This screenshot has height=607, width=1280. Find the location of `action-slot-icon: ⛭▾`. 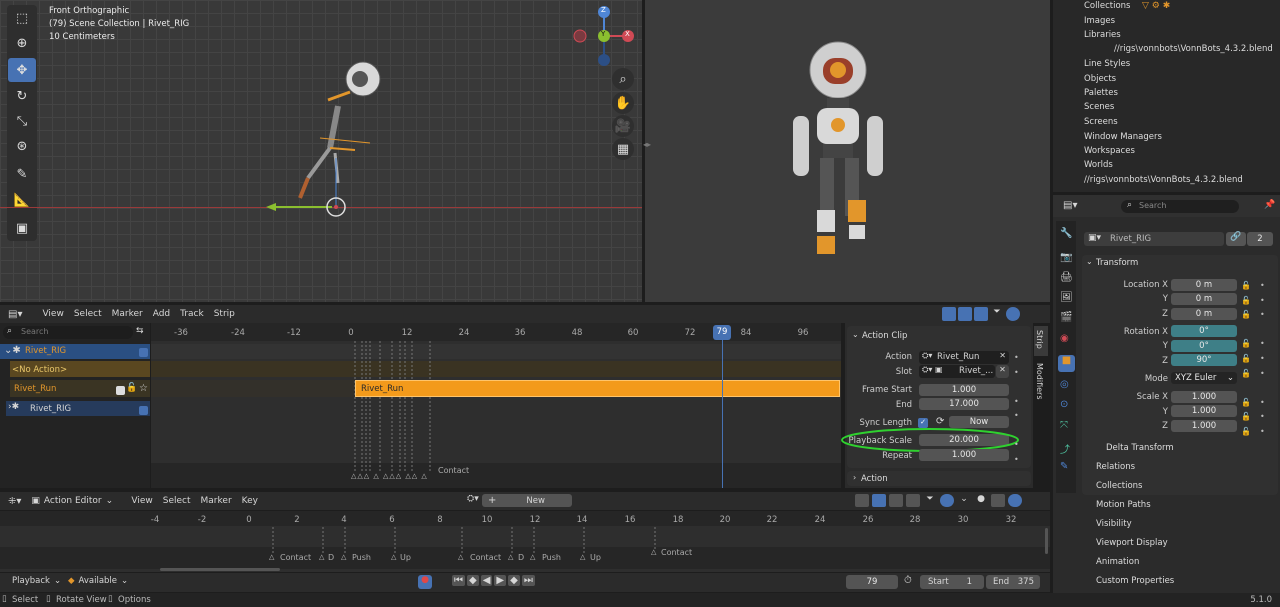

action-slot-icon: ⛭▾ is located at coordinates (473, 499).